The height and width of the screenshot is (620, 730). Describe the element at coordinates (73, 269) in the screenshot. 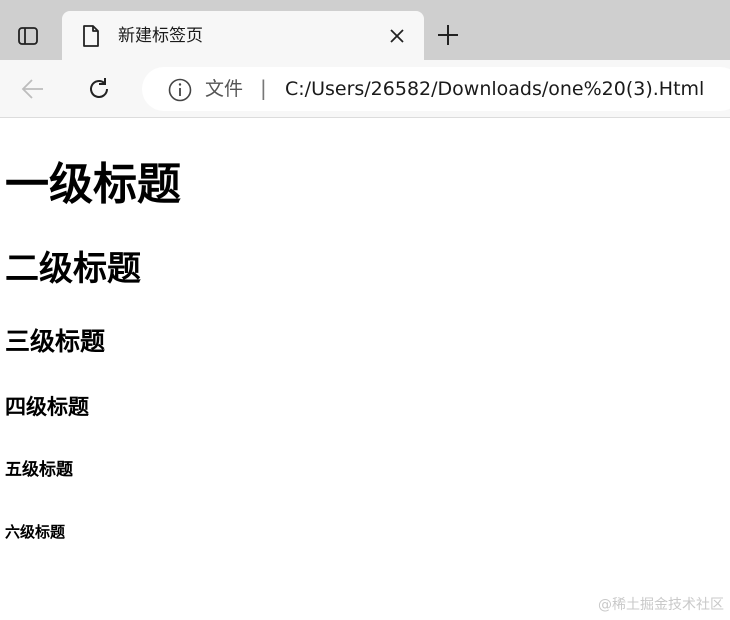

I see `heading-level-2: 二级标题` at that location.